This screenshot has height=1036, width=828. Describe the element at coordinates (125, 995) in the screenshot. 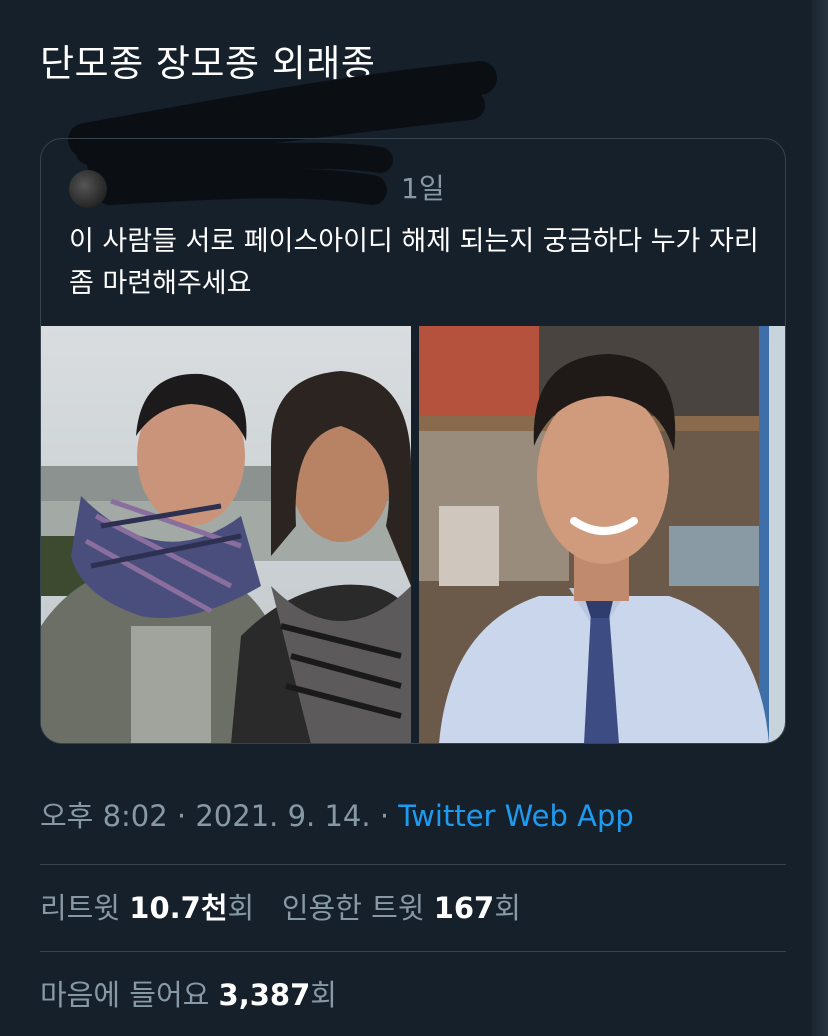

I see `likes-label: 마음에 들어요` at that location.